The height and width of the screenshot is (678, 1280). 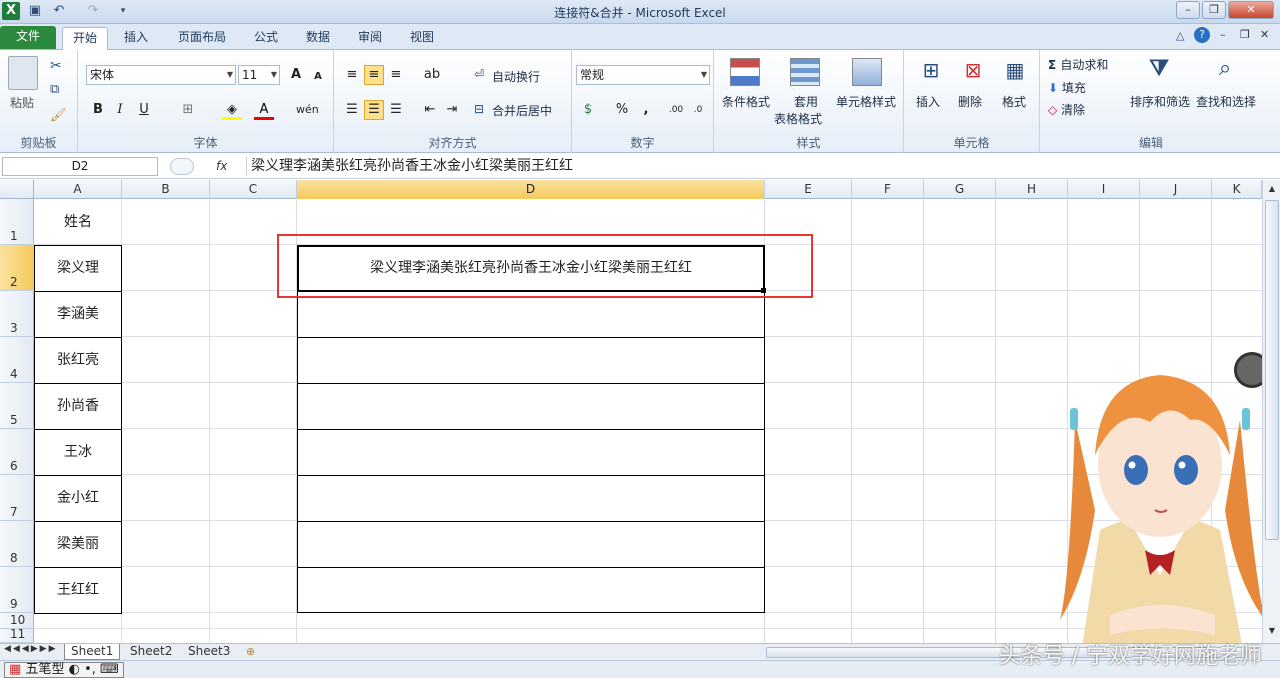 What do you see at coordinates (80, 166) in the screenshot?
I see `name-box: D2` at bounding box center [80, 166].